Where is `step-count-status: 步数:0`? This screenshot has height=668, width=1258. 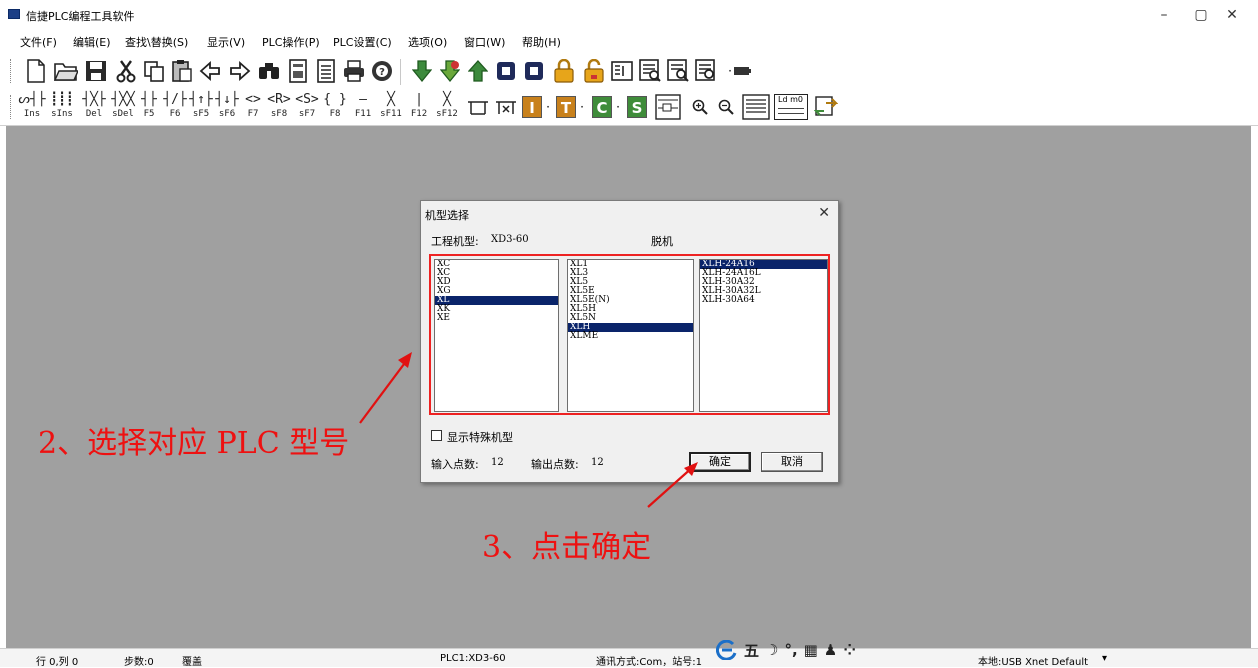 step-count-status: 步数:0 is located at coordinates (139, 662).